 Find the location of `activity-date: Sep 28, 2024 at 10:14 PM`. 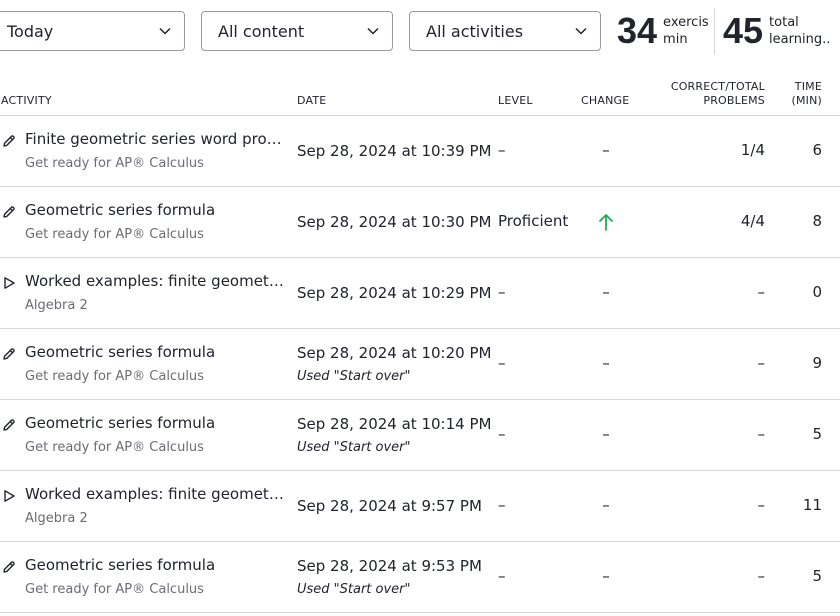

activity-date: Sep 28, 2024 at 10:14 PM is located at coordinates (394, 424).